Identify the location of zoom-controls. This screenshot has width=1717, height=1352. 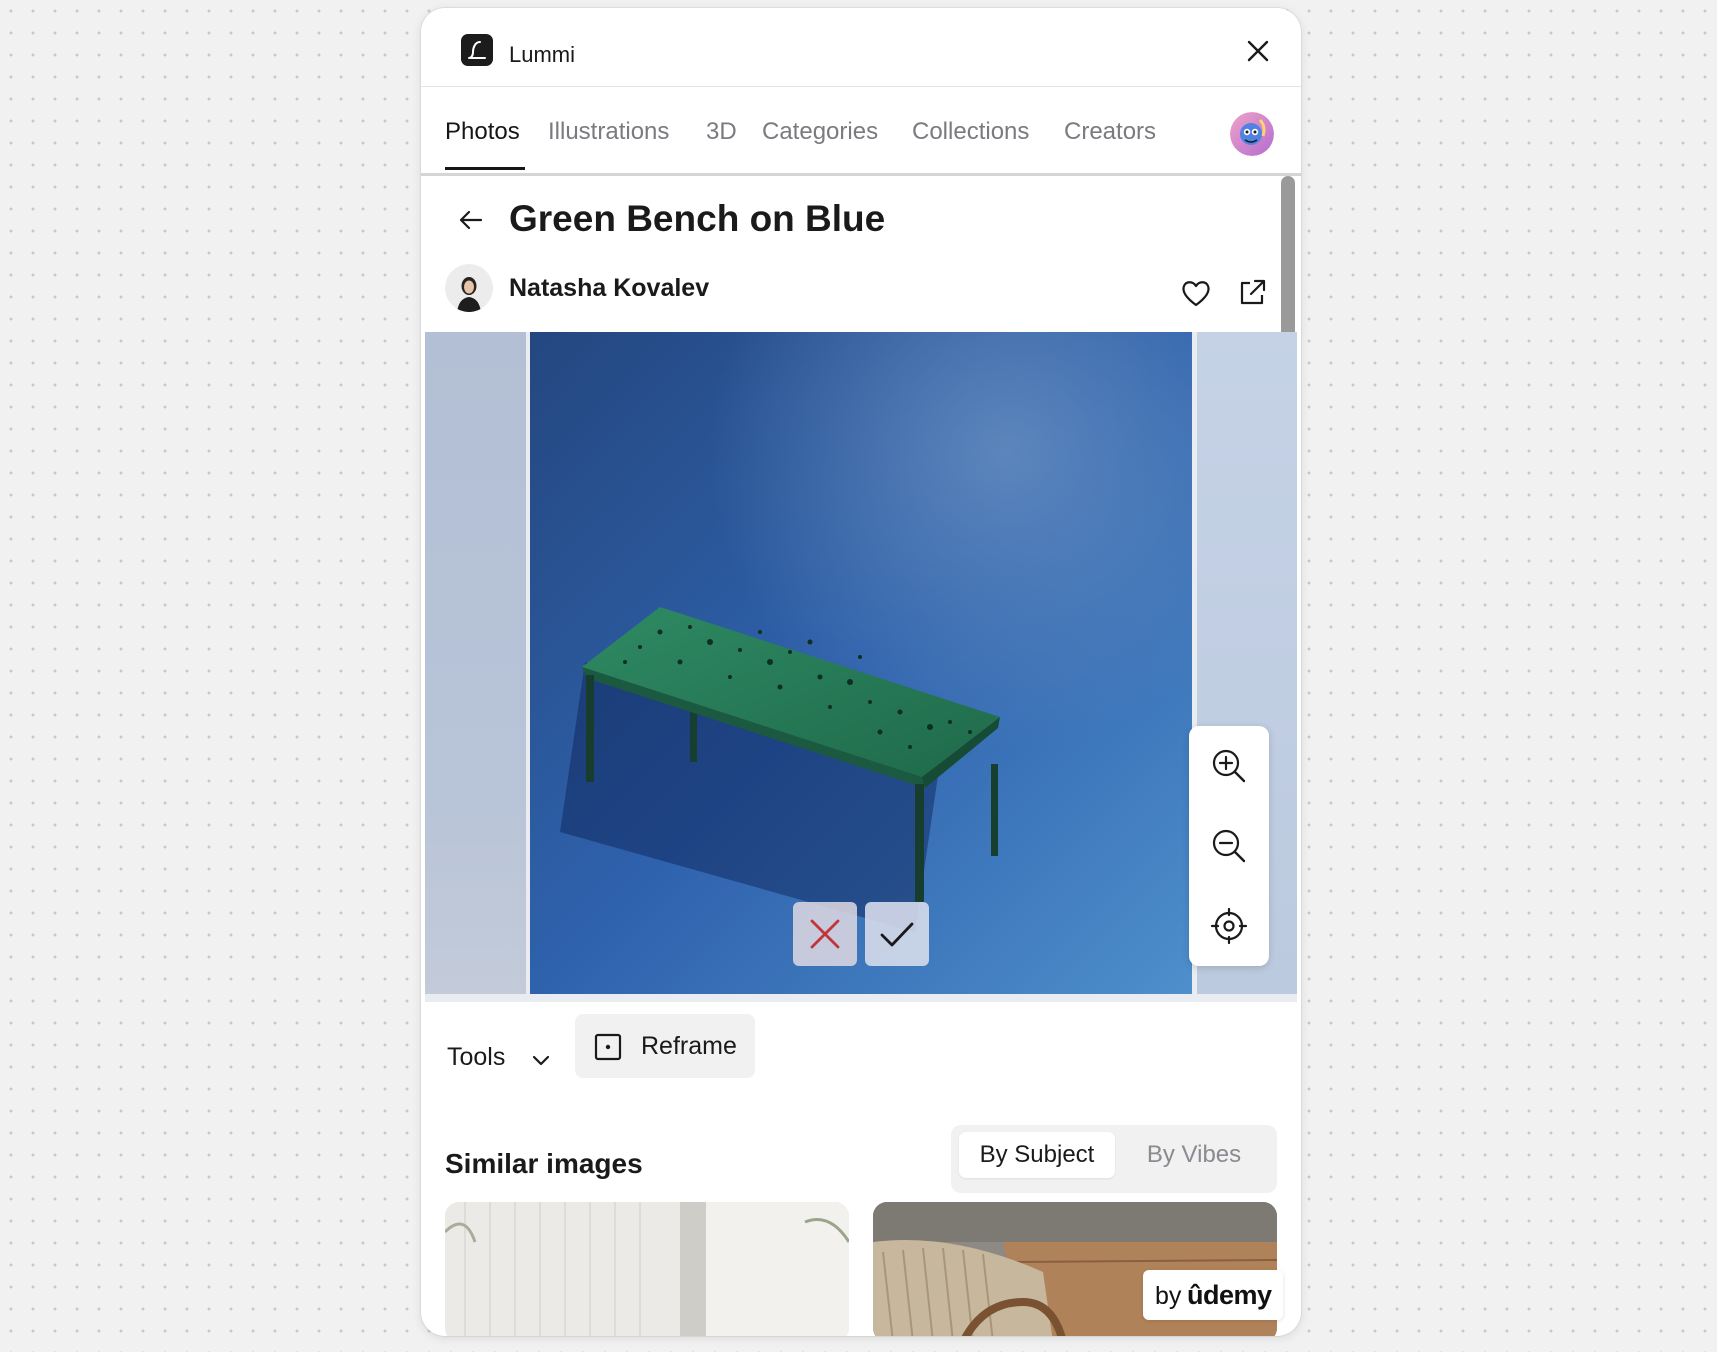
(1229, 846).